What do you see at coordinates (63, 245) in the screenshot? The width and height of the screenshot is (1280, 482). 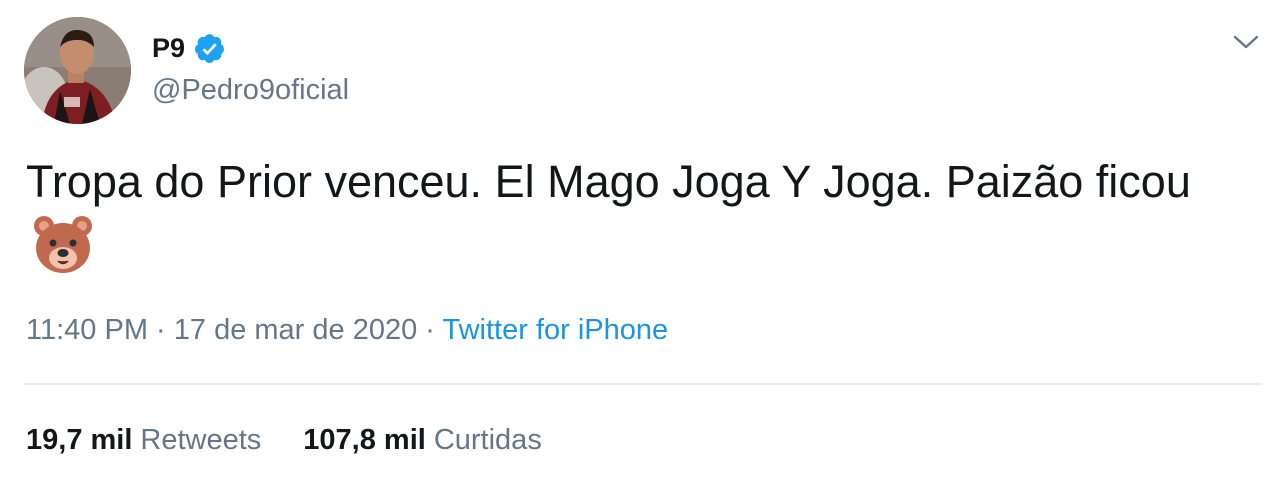 I see `bear-face-emoji` at bounding box center [63, 245].